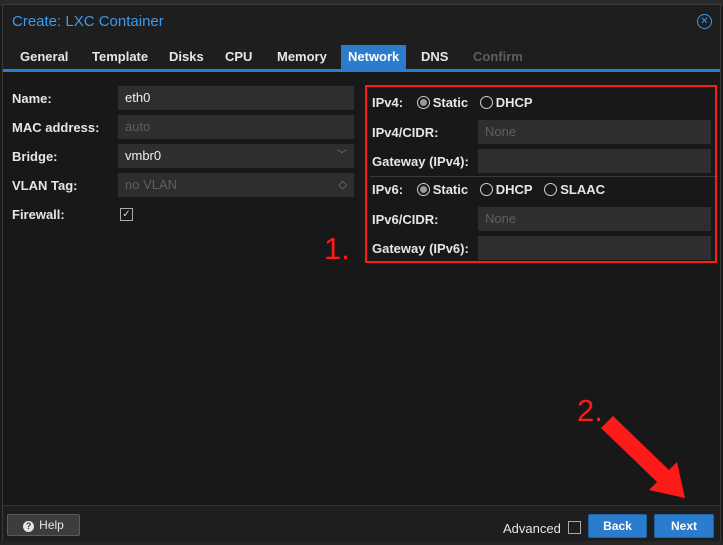 The width and height of the screenshot is (723, 545). What do you see at coordinates (143, 155) in the screenshot?
I see `bridge-value: vmbr0` at bounding box center [143, 155].